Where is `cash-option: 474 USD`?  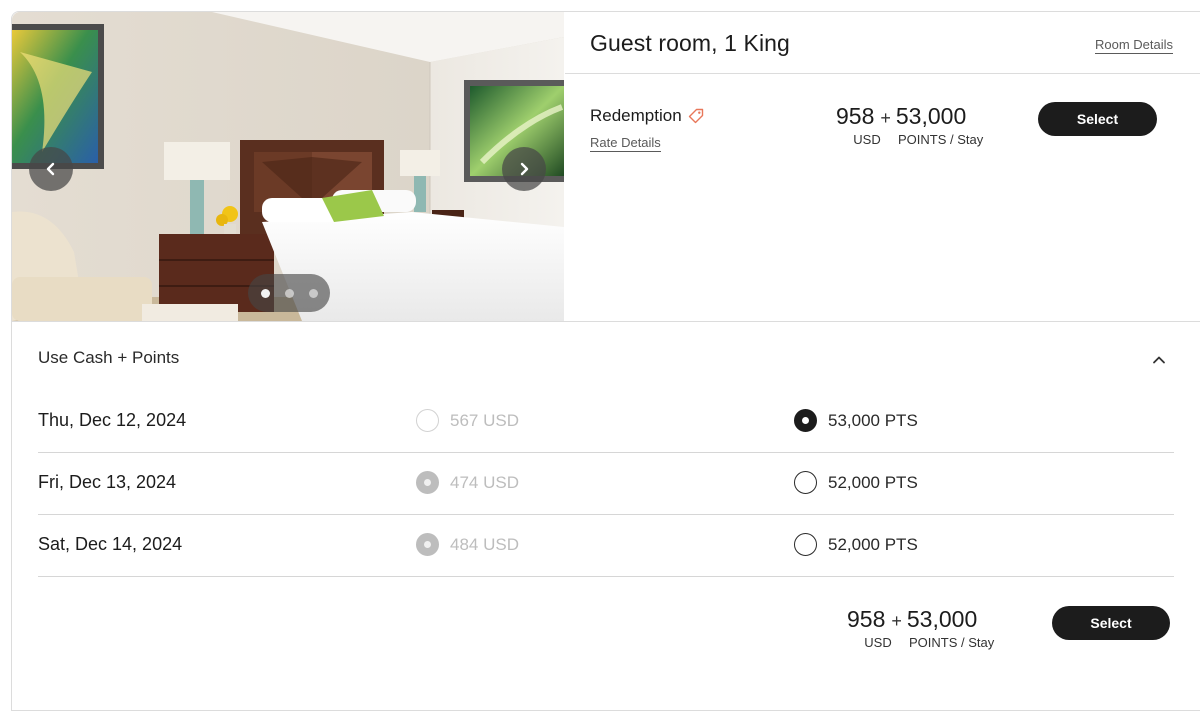 cash-option: 474 USD is located at coordinates (467, 482).